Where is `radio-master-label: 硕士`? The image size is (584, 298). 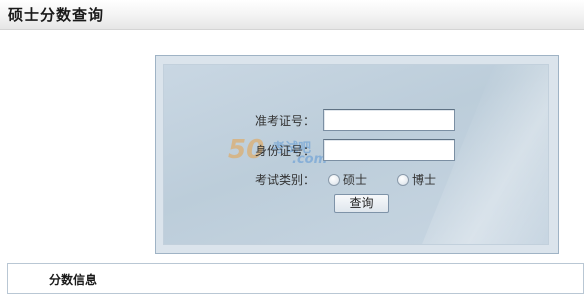 radio-master-label: 硕士 is located at coordinates (355, 180).